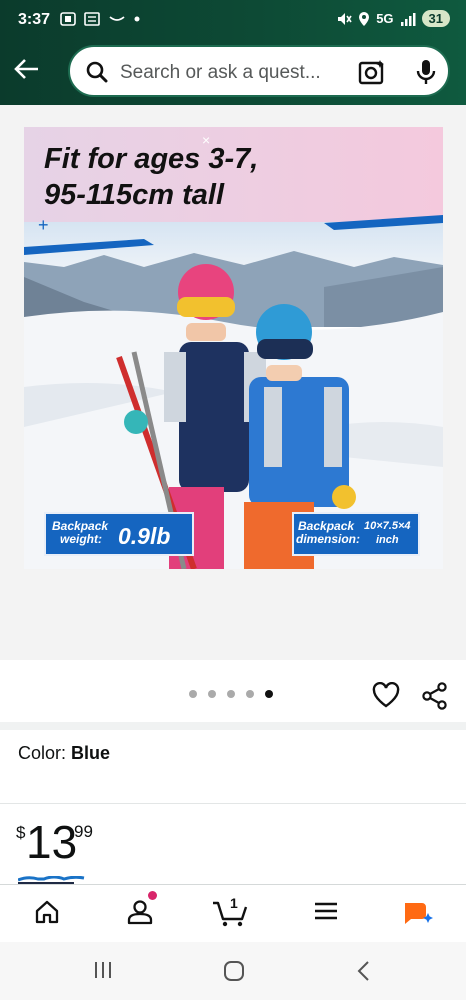  What do you see at coordinates (119, 534) in the screenshot?
I see `weight-badge: Backpack weight: 0.9lb` at bounding box center [119, 534].